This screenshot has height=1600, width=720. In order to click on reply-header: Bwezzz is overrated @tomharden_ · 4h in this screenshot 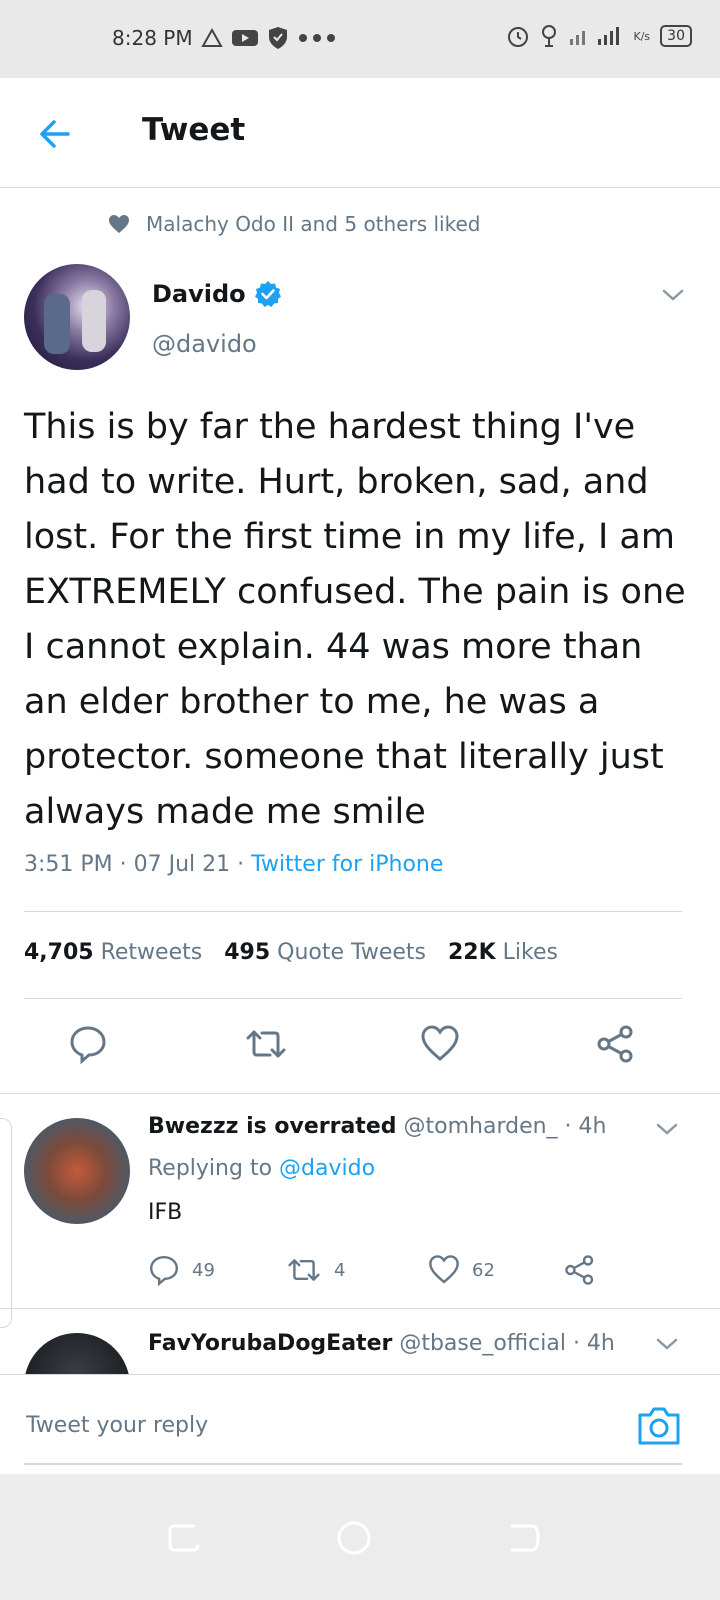, I will do `click(377, 1126)`.